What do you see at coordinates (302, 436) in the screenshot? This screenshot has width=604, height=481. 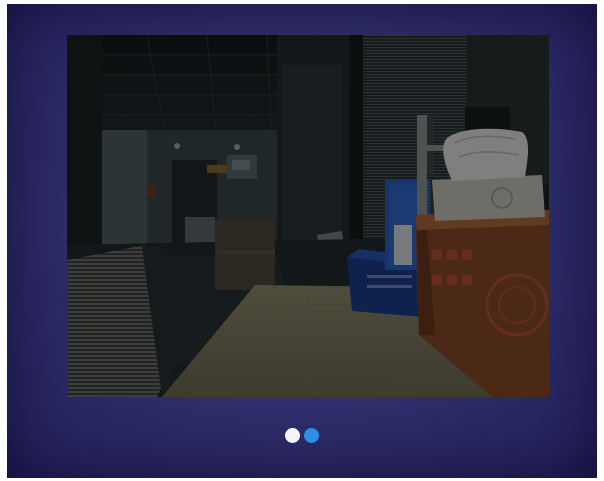 I see `slide-indicator` at bounding box center [302, 436].